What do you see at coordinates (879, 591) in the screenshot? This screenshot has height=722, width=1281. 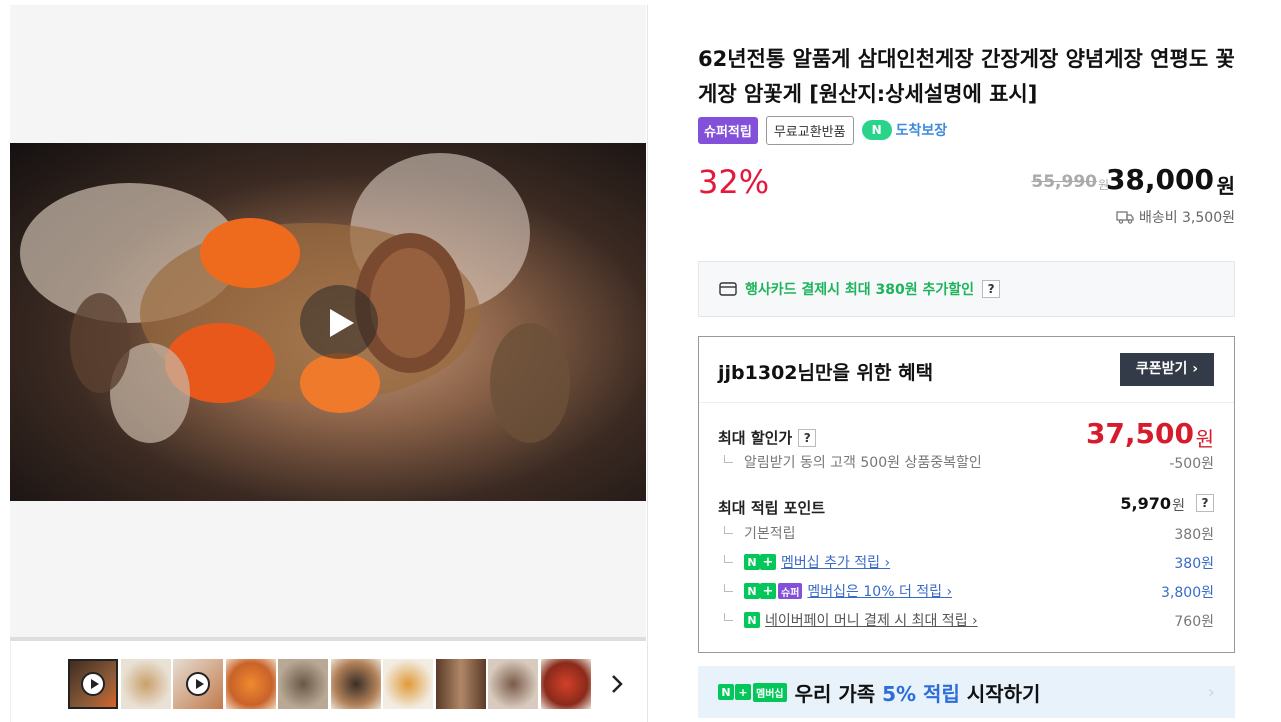 I see `points-item-super-link: 멤버십은 10% 더 적립 ›` at bounding box center [879, 591].